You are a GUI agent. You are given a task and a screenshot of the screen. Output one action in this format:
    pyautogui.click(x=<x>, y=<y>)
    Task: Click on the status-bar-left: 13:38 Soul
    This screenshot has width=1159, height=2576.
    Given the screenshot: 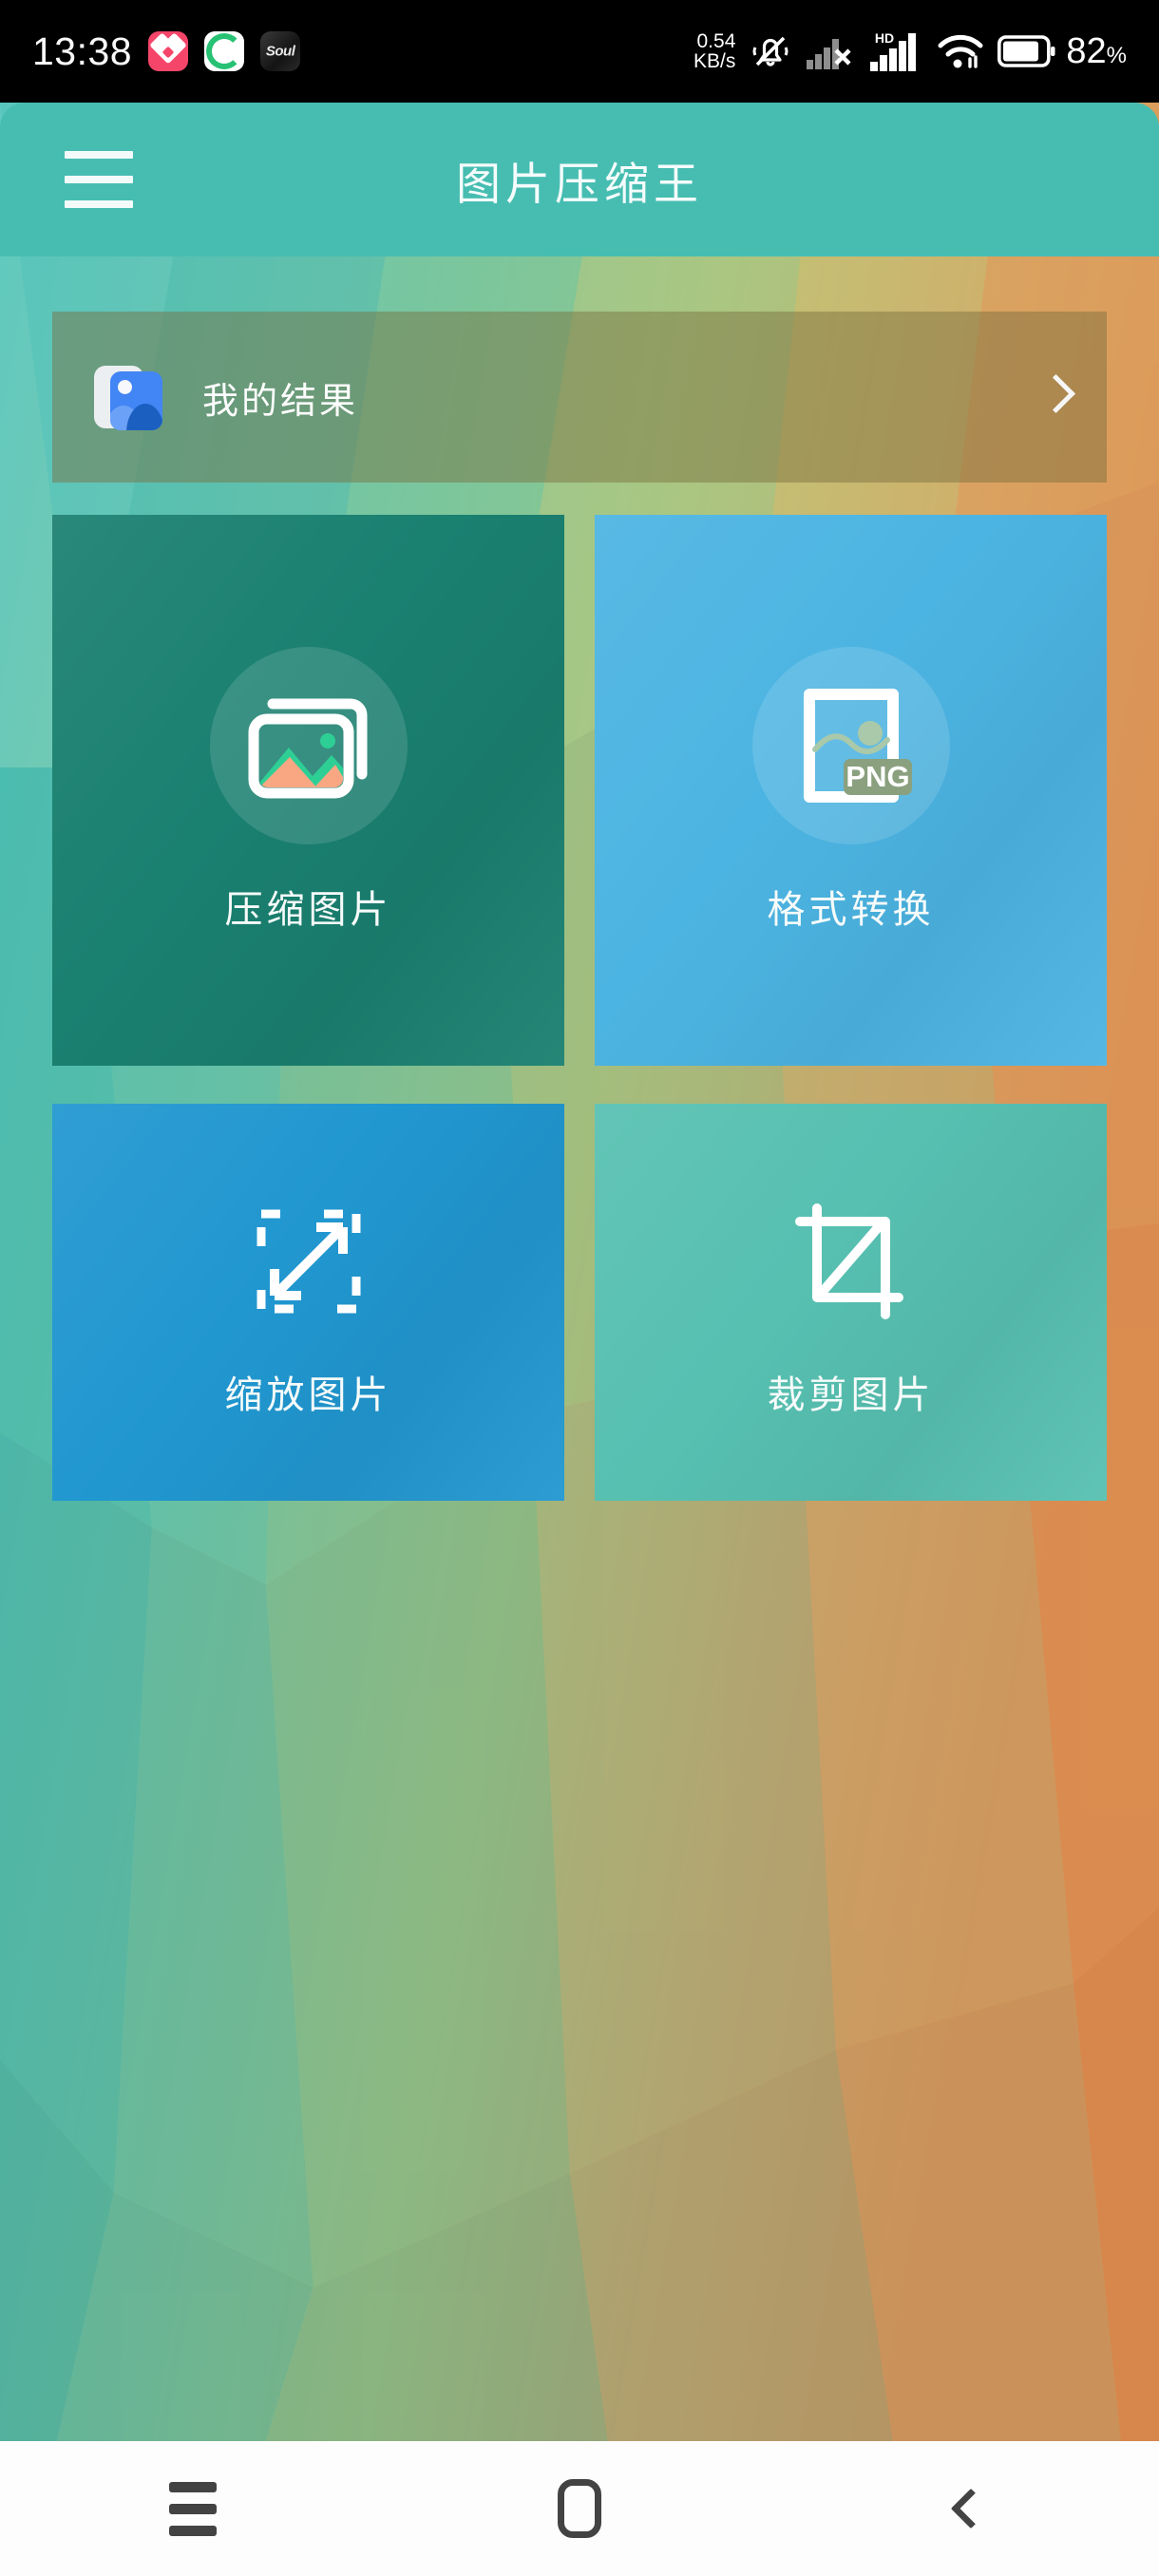 What is the action you would take?
    pyautogui.click(x=166, y=51)
    